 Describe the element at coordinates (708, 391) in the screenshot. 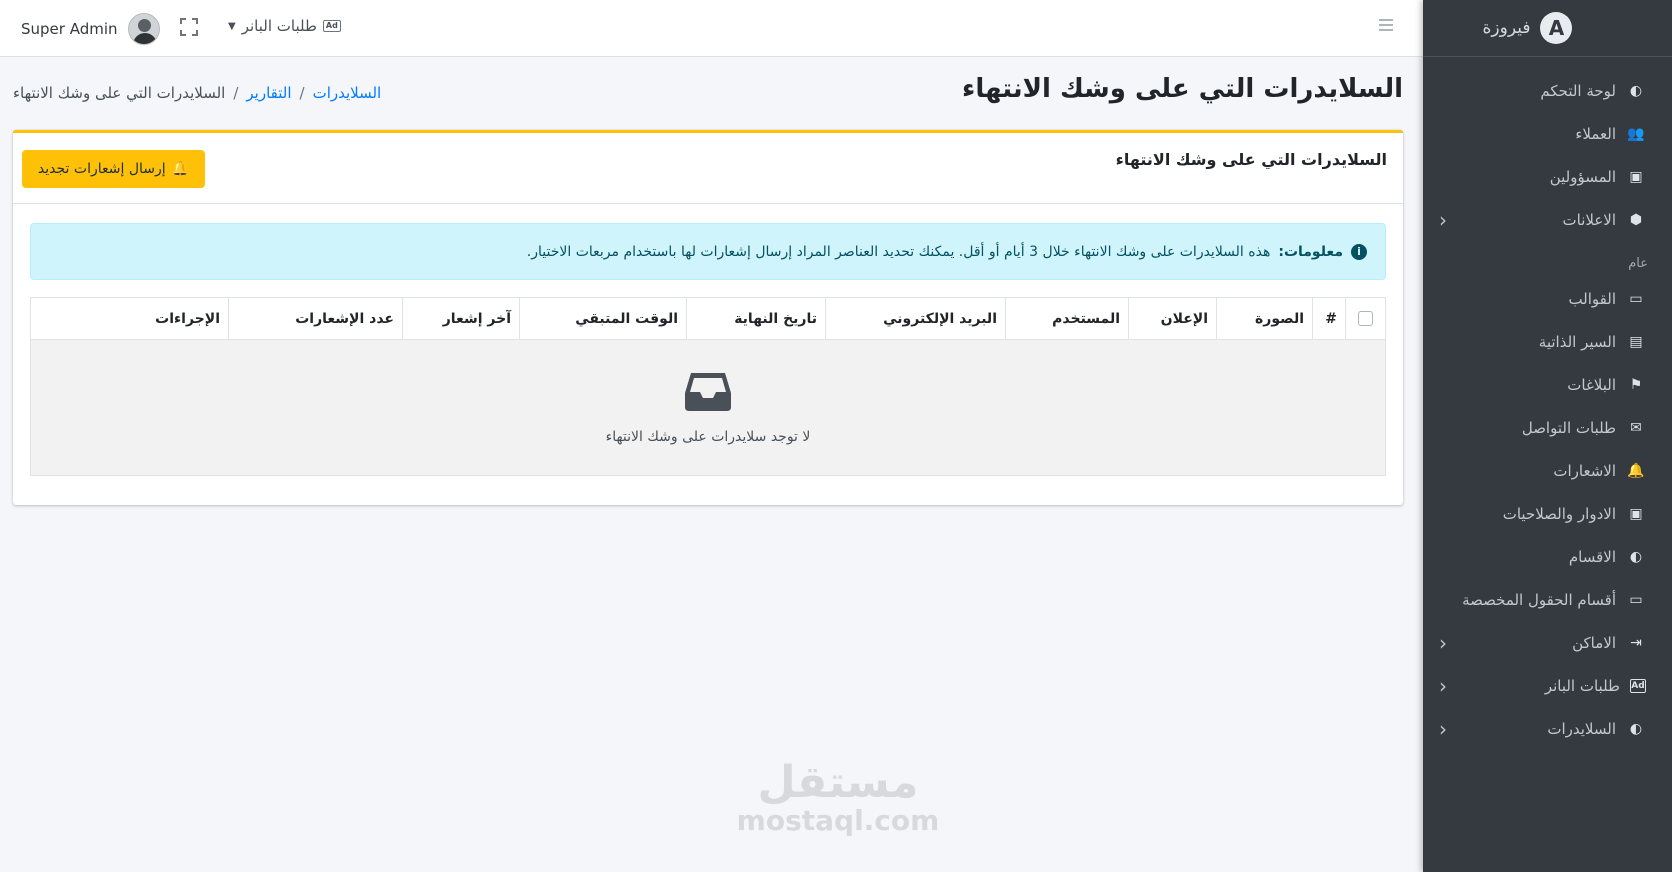

I see `inbox-icon` at that location.